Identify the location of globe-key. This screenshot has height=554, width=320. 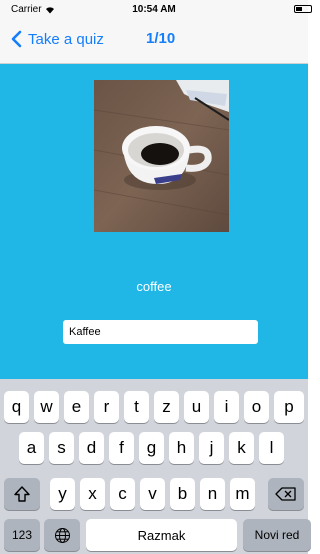
(62, 535).